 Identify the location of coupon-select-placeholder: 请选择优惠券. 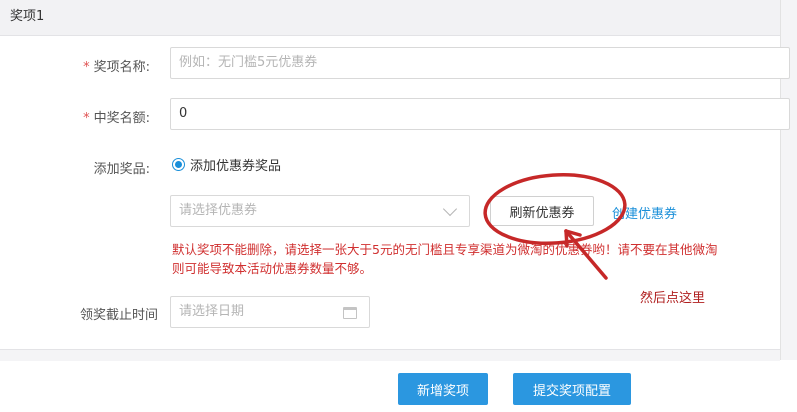
(218, 210).